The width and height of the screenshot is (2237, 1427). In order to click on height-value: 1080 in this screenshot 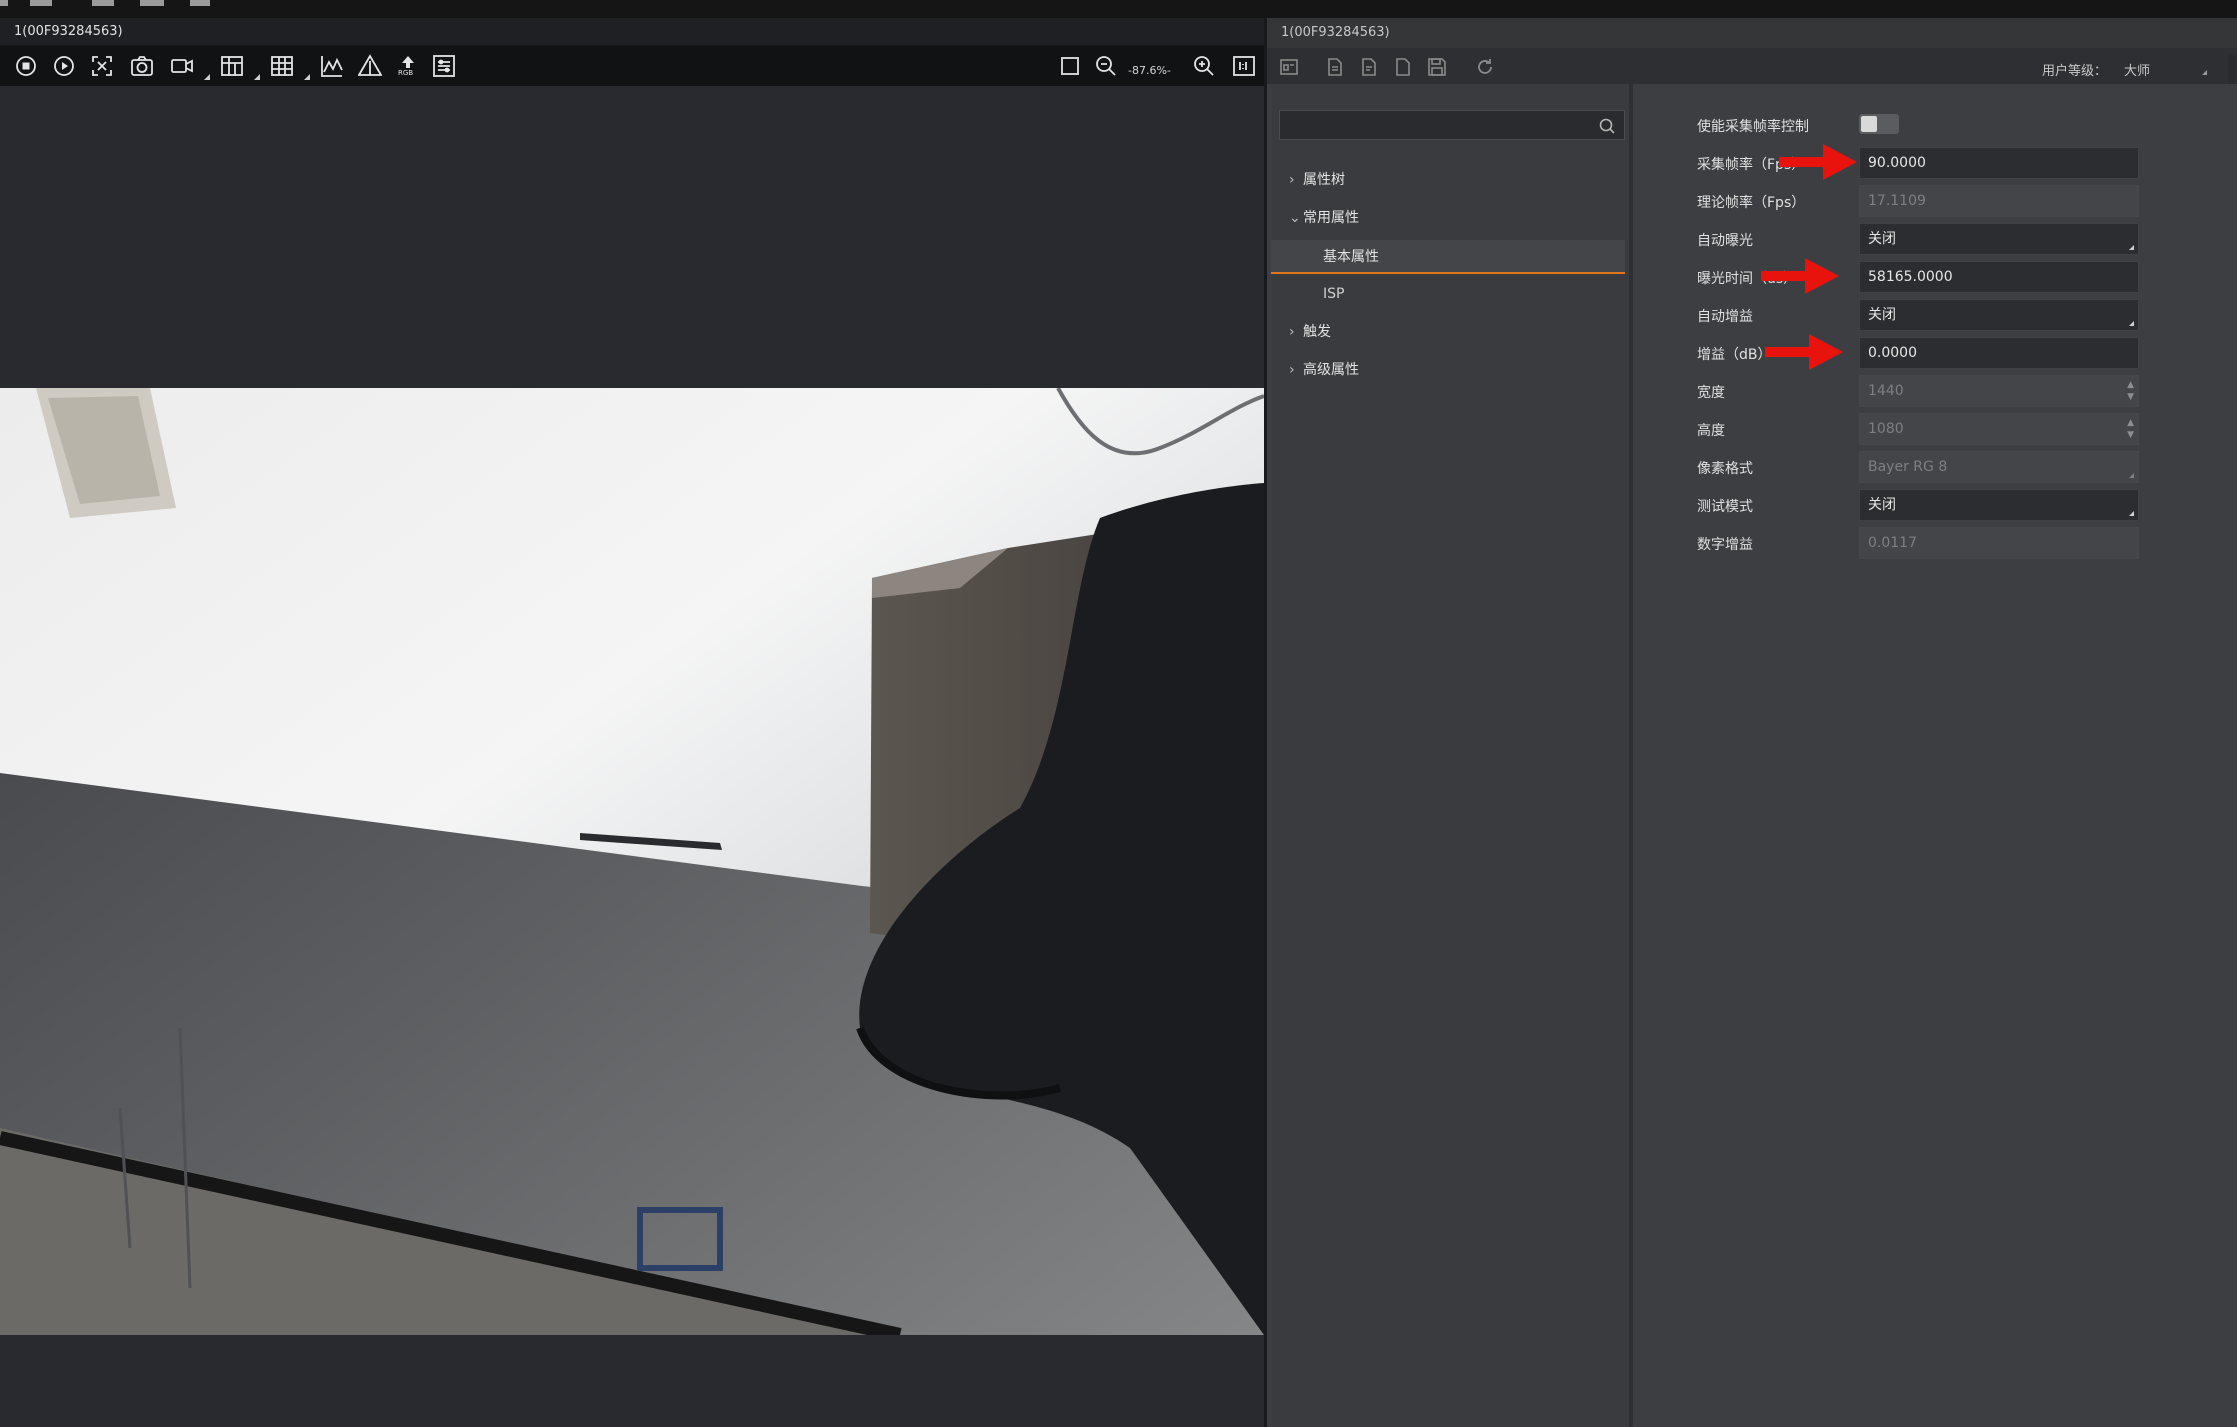, I will do `click(1886, 429)`.